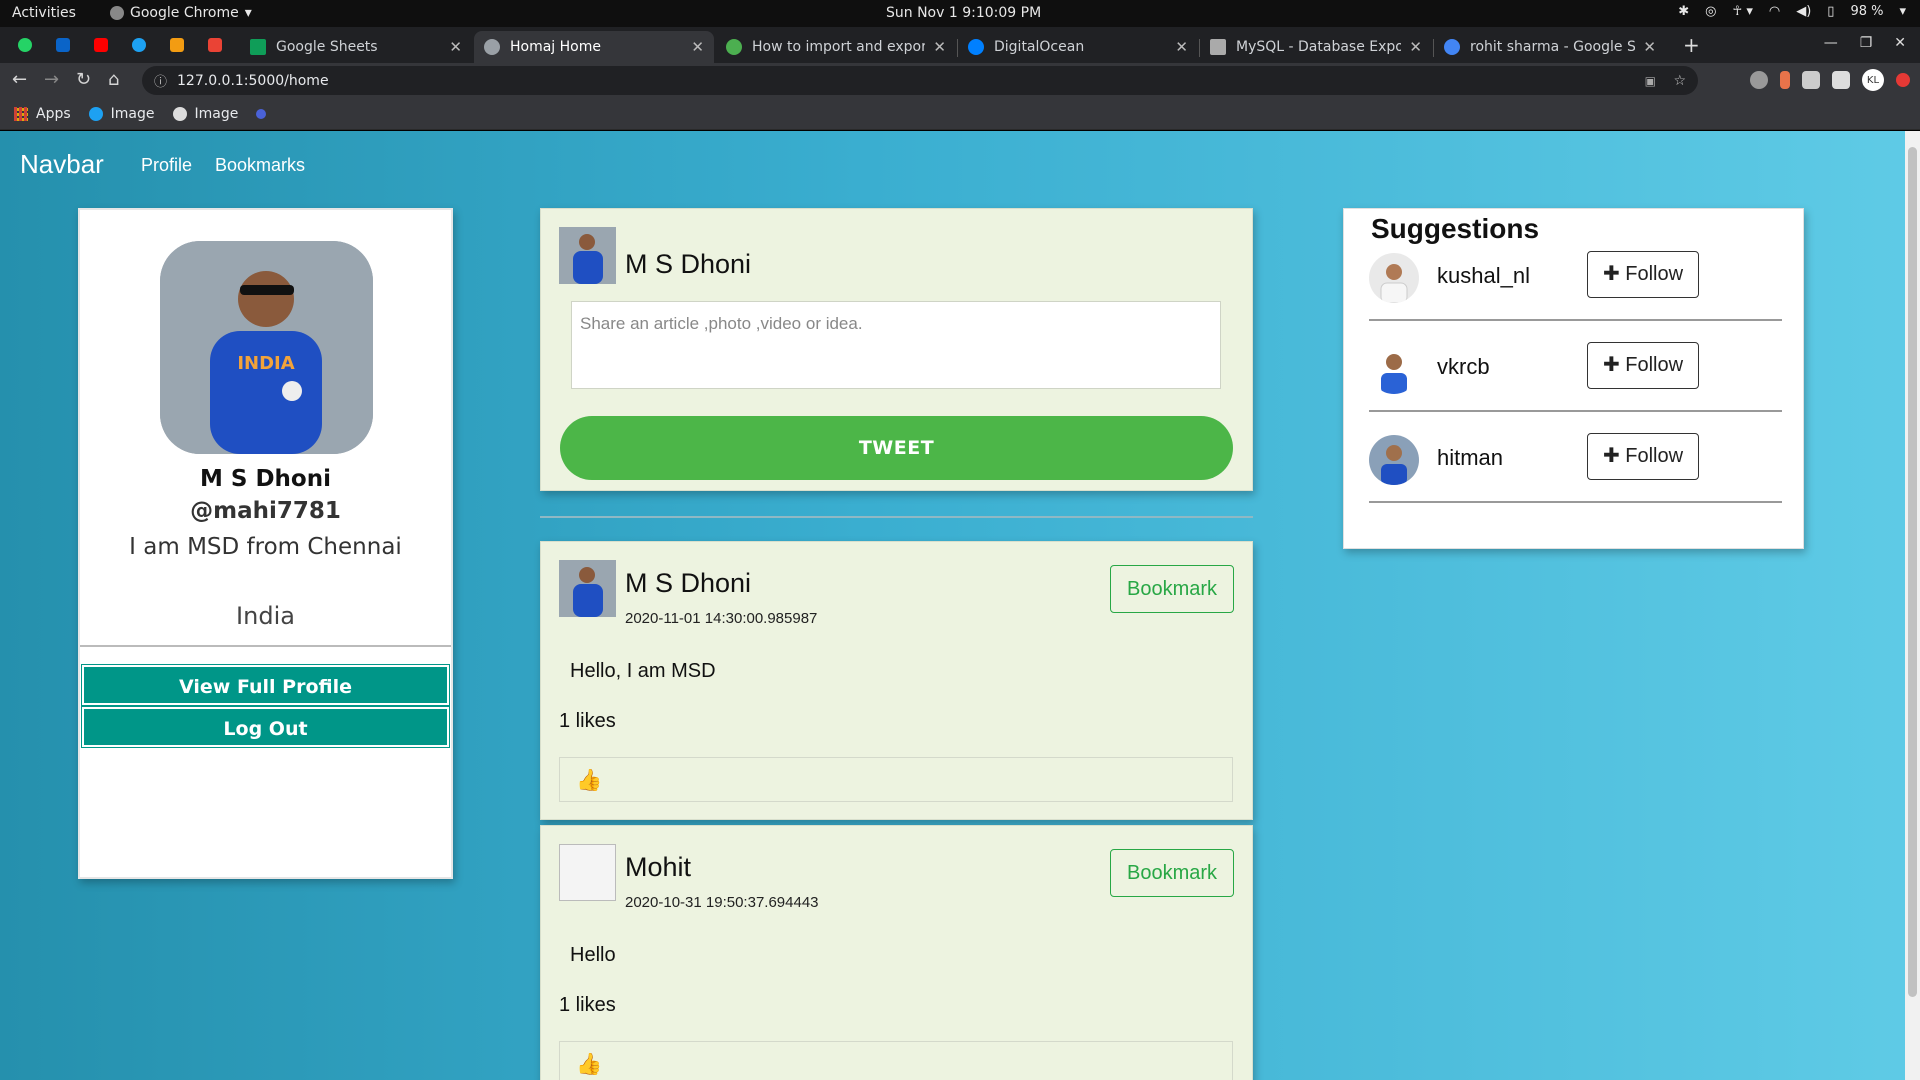 The width and height of the screenshot is (1920, 1080). Describe the element at coordinates (1710, 11) in the screenshot. I see `sync-icon: ◎` at that location.